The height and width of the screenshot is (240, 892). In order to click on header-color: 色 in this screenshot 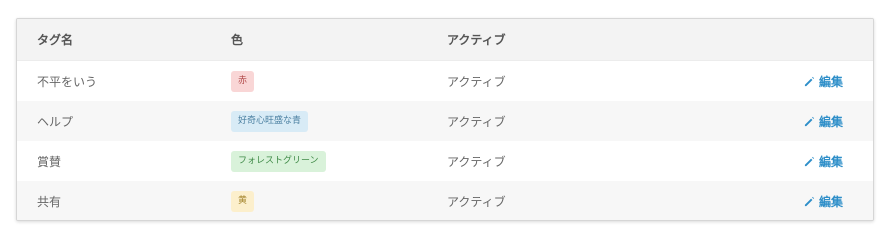, I will do `click(237, 40)`.